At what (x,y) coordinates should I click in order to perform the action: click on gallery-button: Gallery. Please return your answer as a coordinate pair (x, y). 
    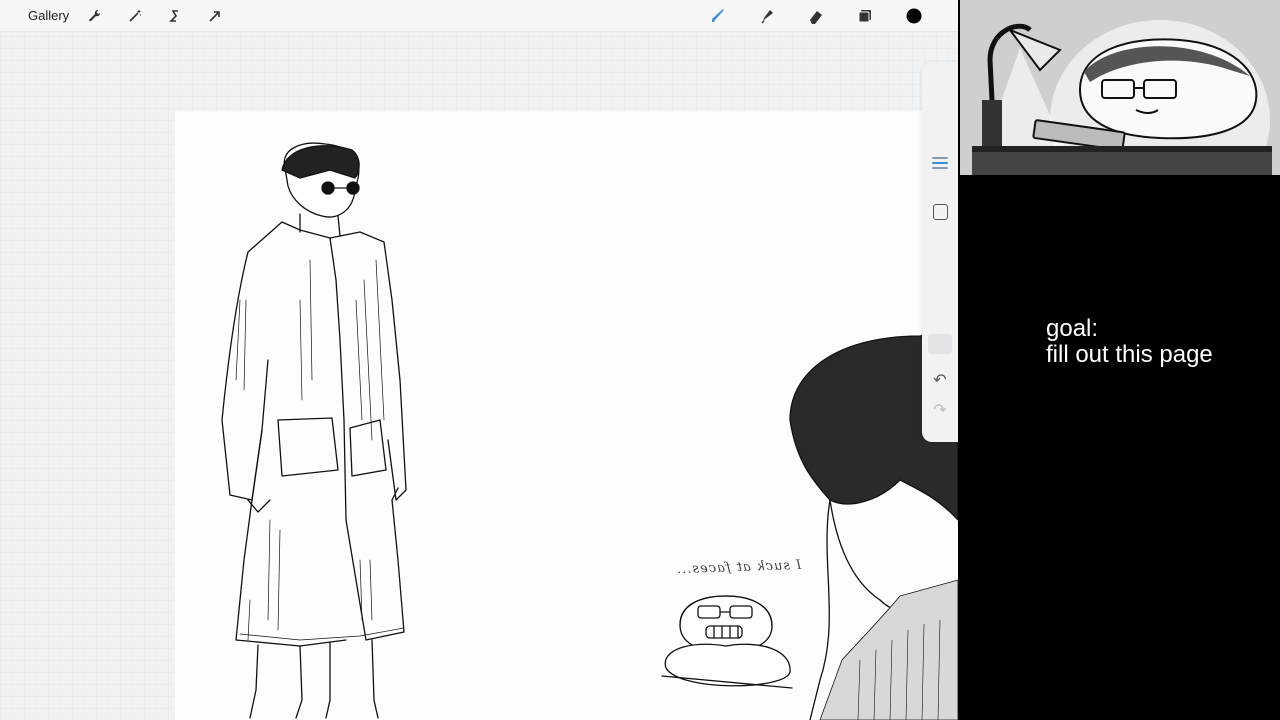
    Looking at the image, I should click on (48, 15).